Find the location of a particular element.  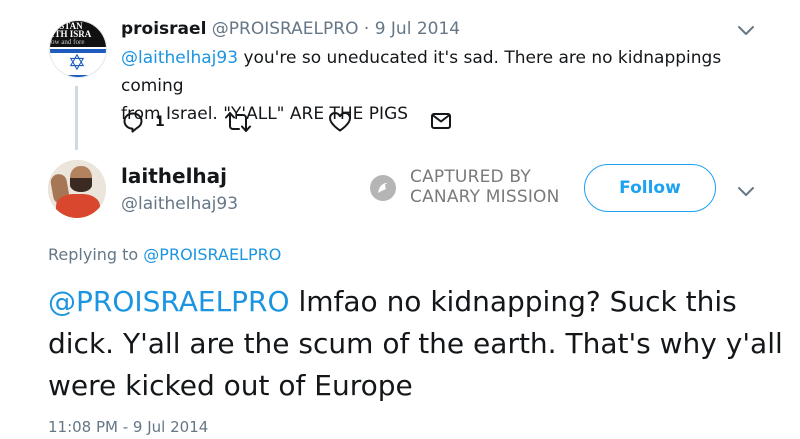

retweet-action is located at coordinates (238, 122).